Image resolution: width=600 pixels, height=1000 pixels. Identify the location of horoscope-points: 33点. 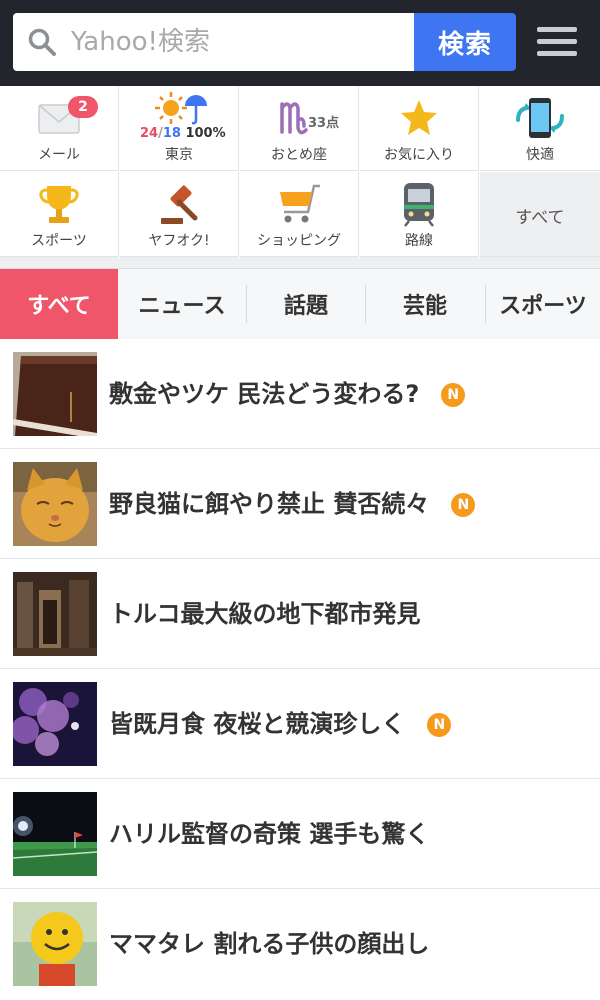
(324, 123).